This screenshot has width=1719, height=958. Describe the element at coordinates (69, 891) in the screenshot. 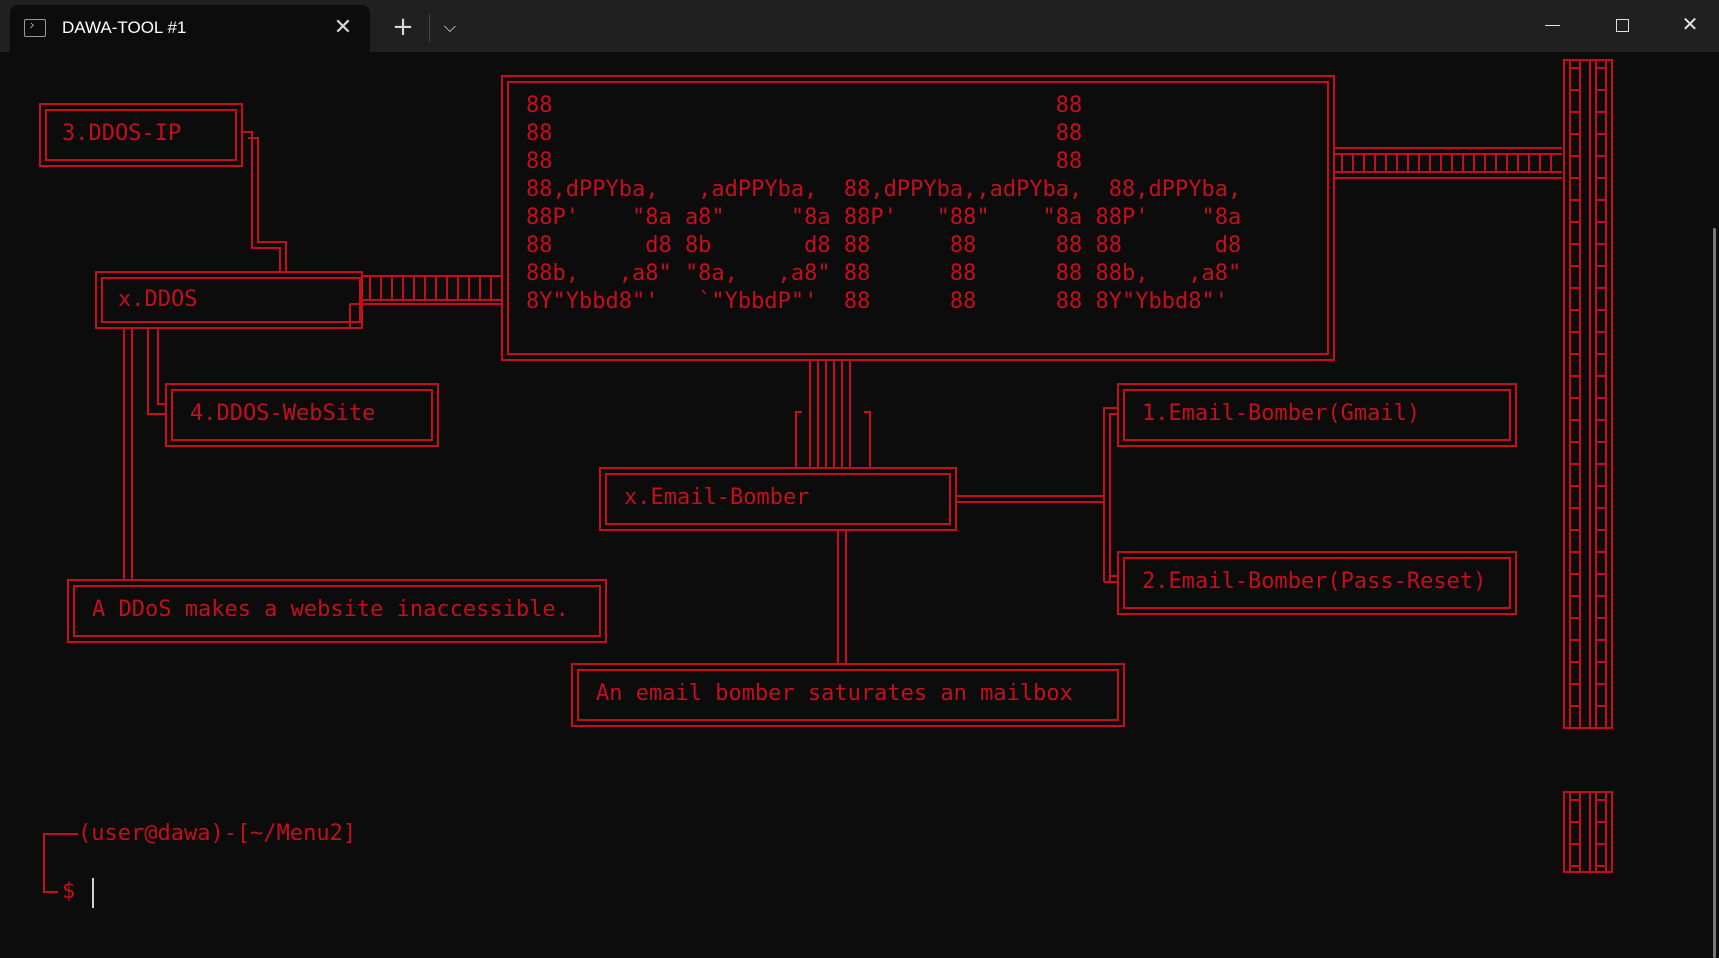

I see `prompt-symbol: $` at that location.